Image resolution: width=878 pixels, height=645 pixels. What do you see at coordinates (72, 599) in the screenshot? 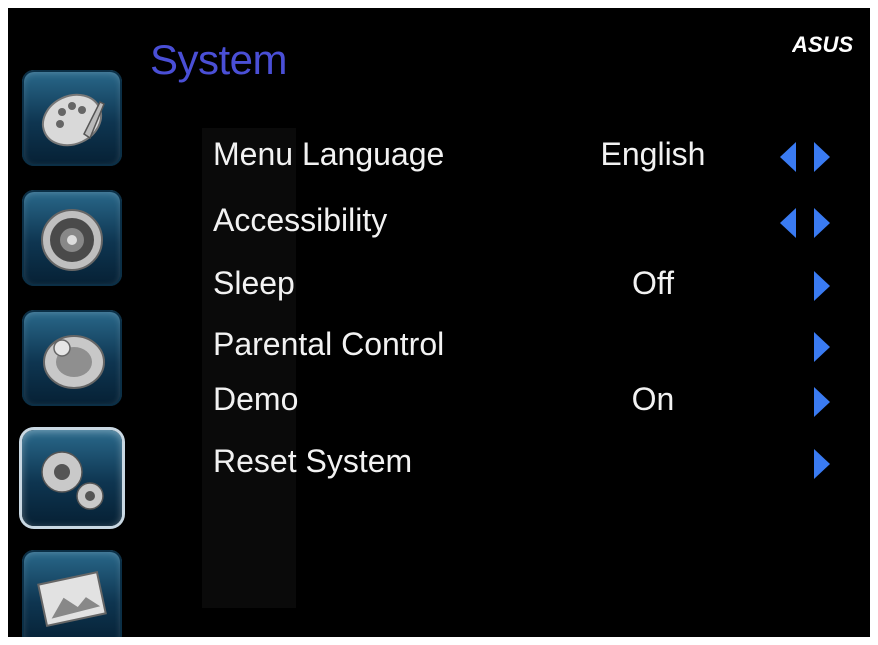
I see `picture-frame-icon` at bounding box center [72, 599].